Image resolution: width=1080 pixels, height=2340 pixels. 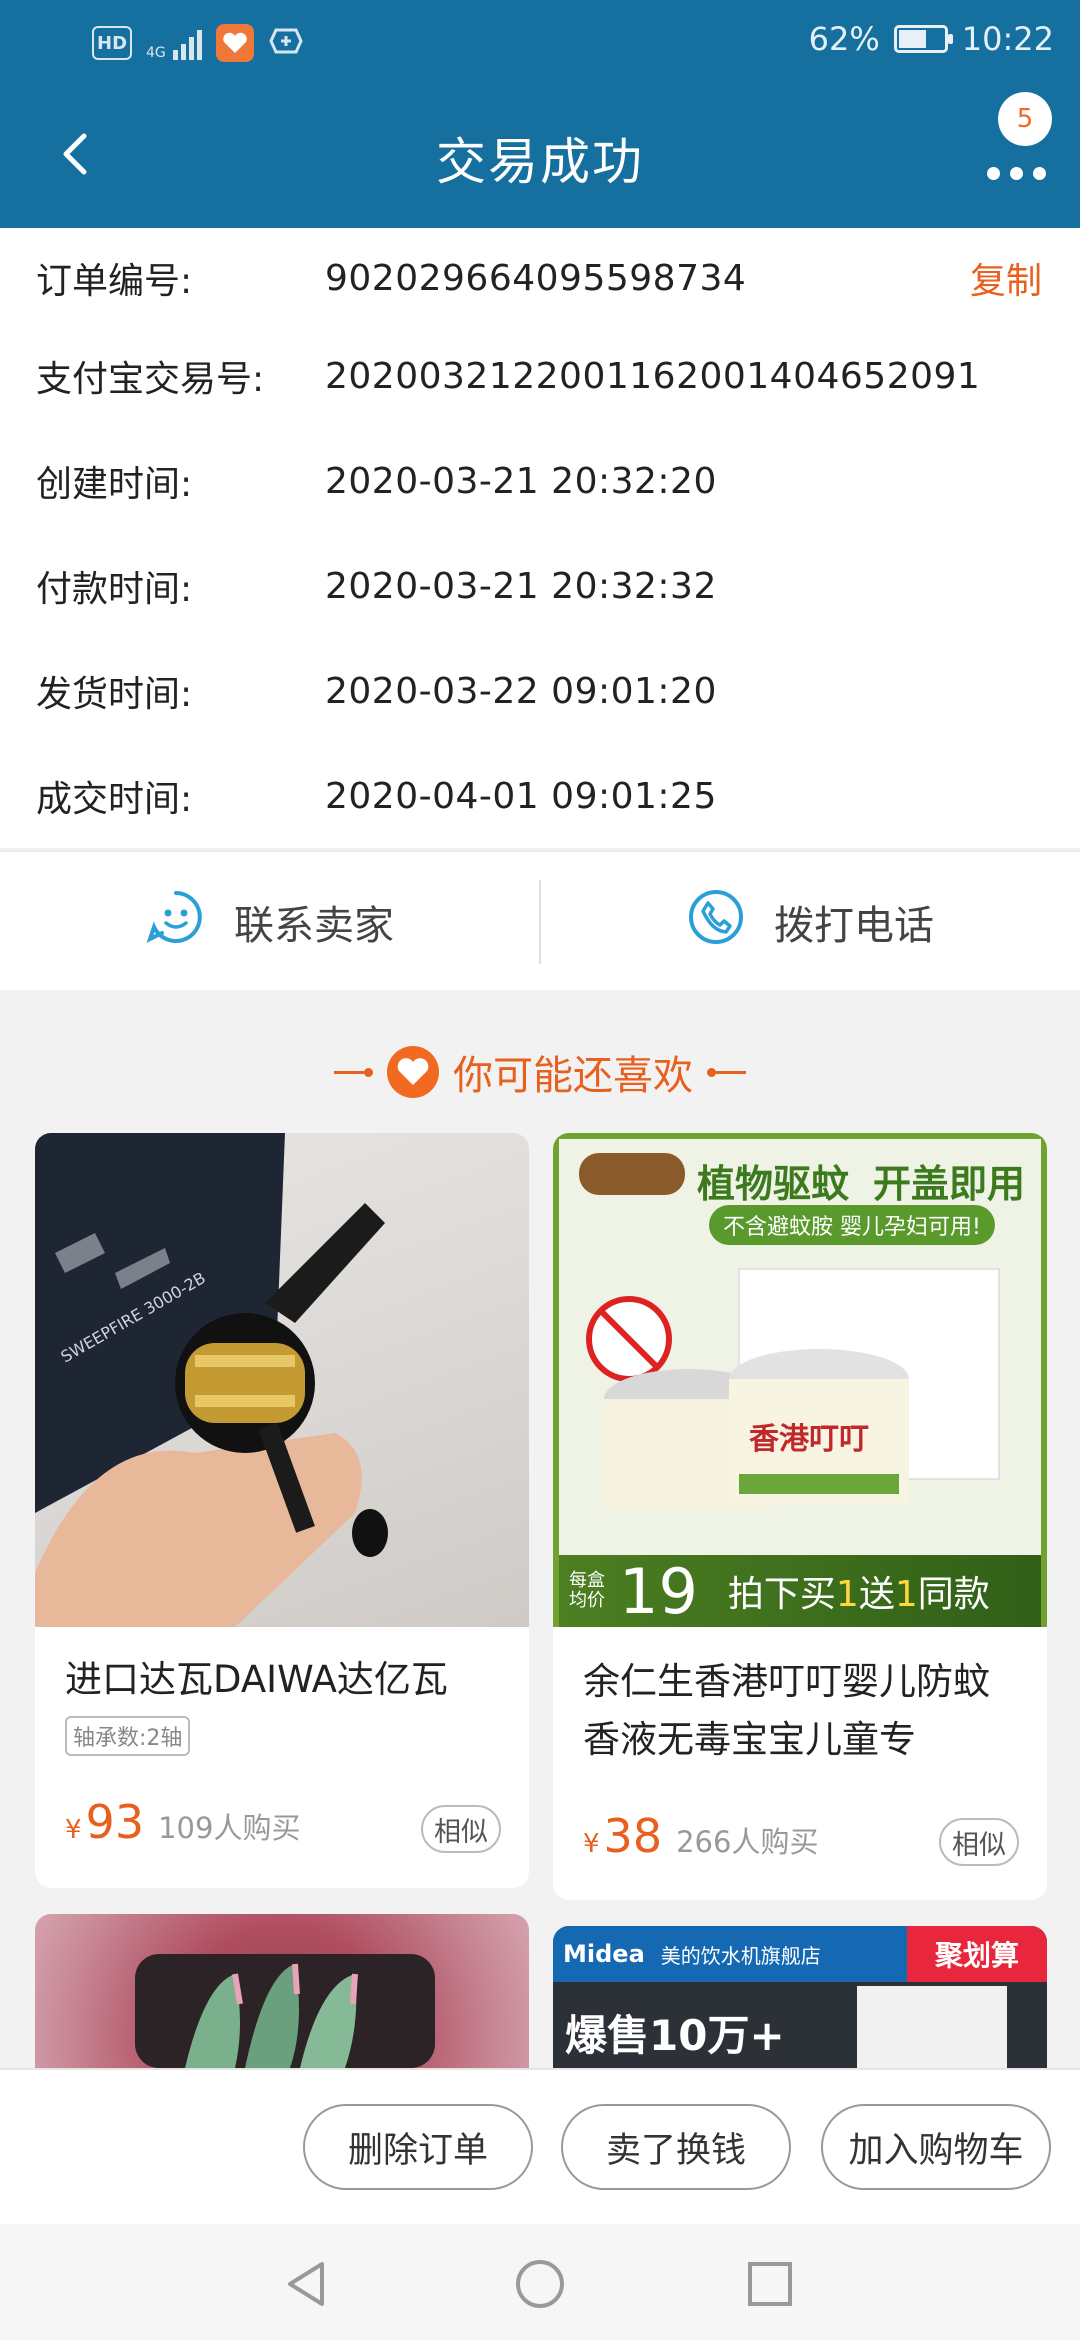 I want to click on product-card, so click(x=282, y=1991).